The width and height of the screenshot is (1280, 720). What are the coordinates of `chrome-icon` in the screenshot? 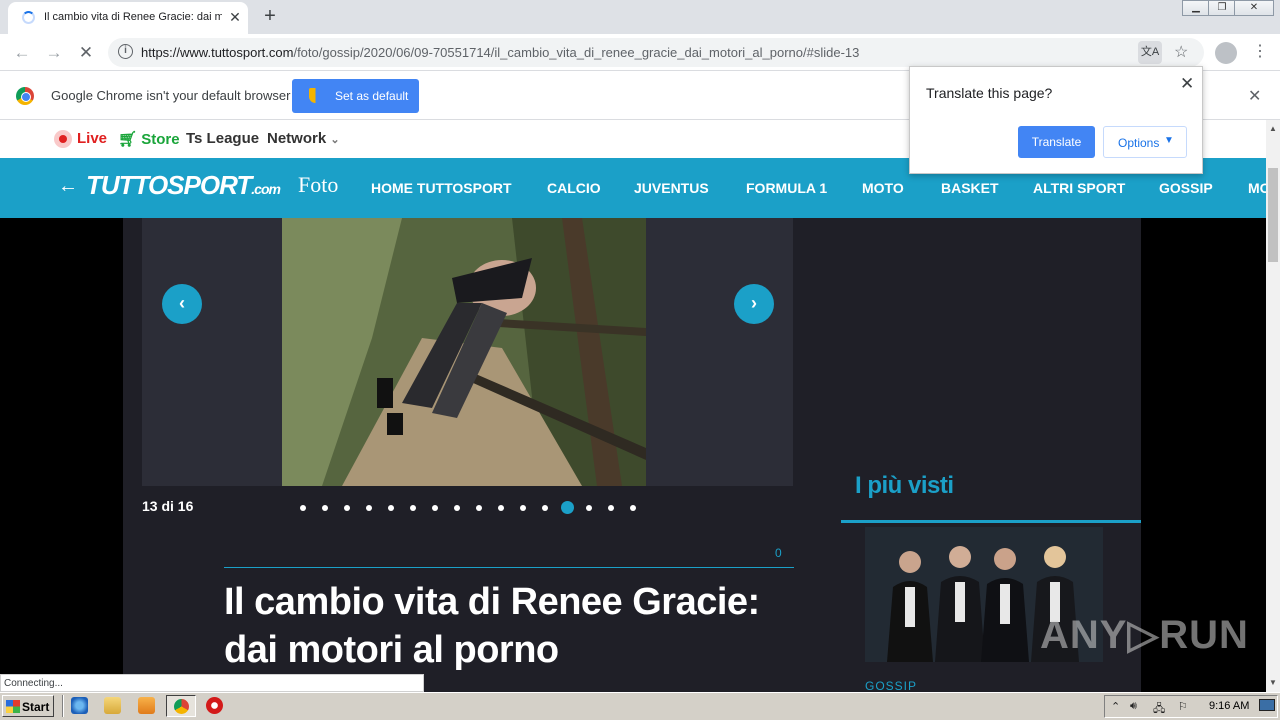 It's located at (181, 706).